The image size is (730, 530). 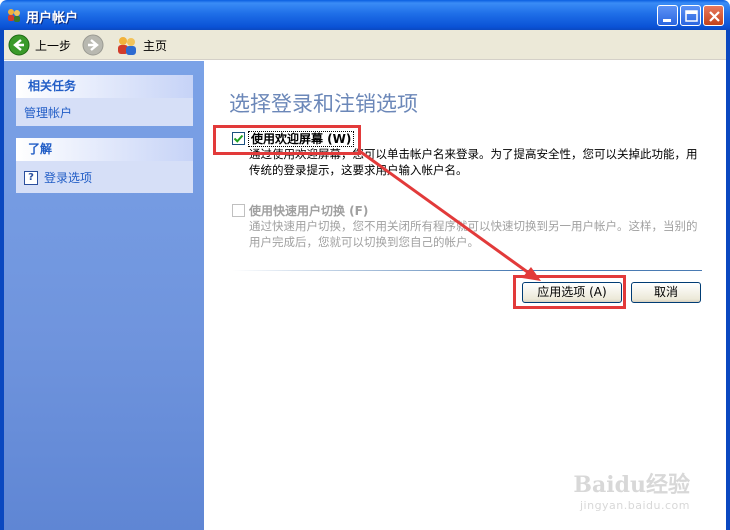 I want to click on watermark-url: jingyan.baidu.com, so click(x=634, y=505).